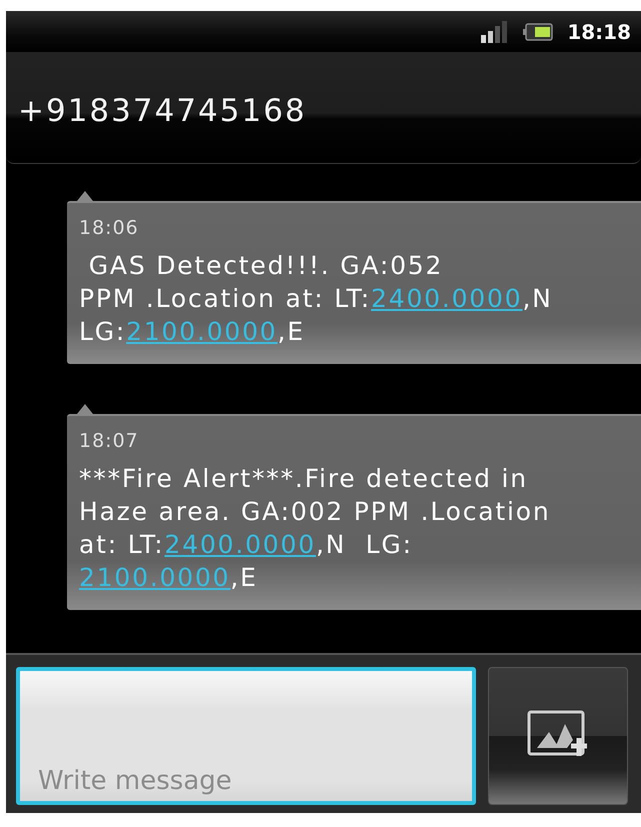 The width and height of the screenshot is (641, 827). Describe the element at coordinates (495, 31) in the screenshot. I see `signal-icon` at that location.